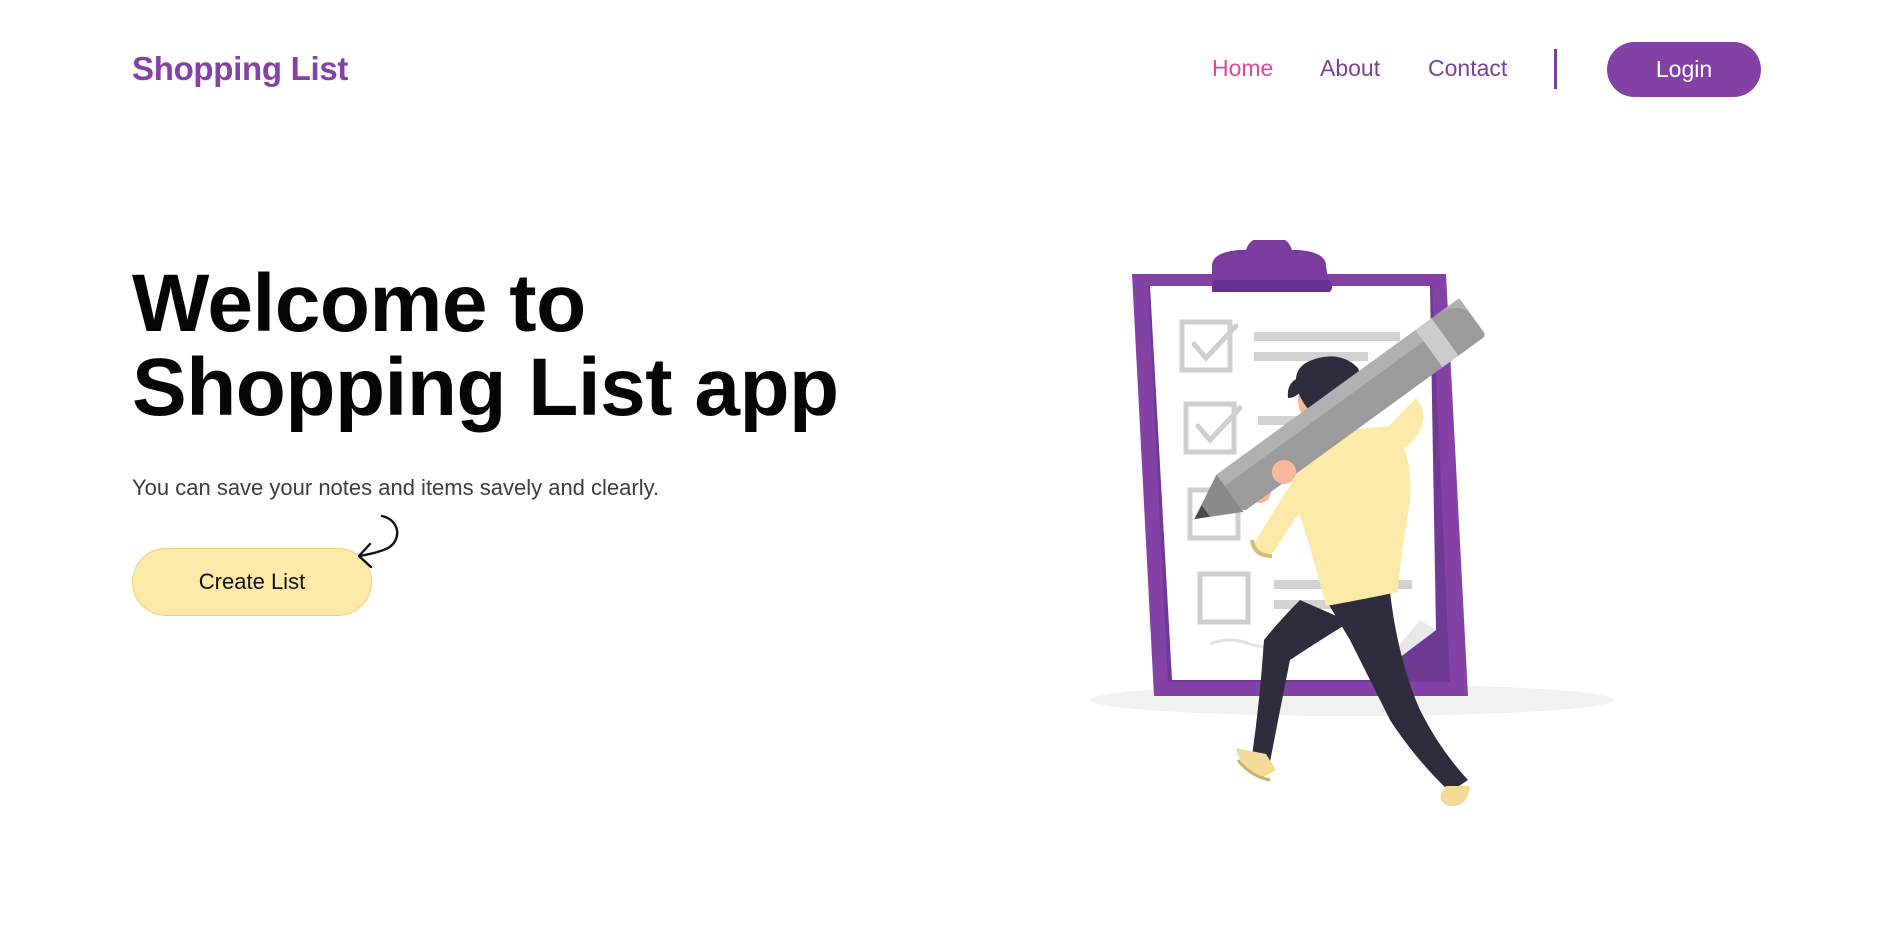  What do you see at coordinates (378, 541) in the screenshot?
I see `curved-arrow-icon` at bounding box center [378, 541].